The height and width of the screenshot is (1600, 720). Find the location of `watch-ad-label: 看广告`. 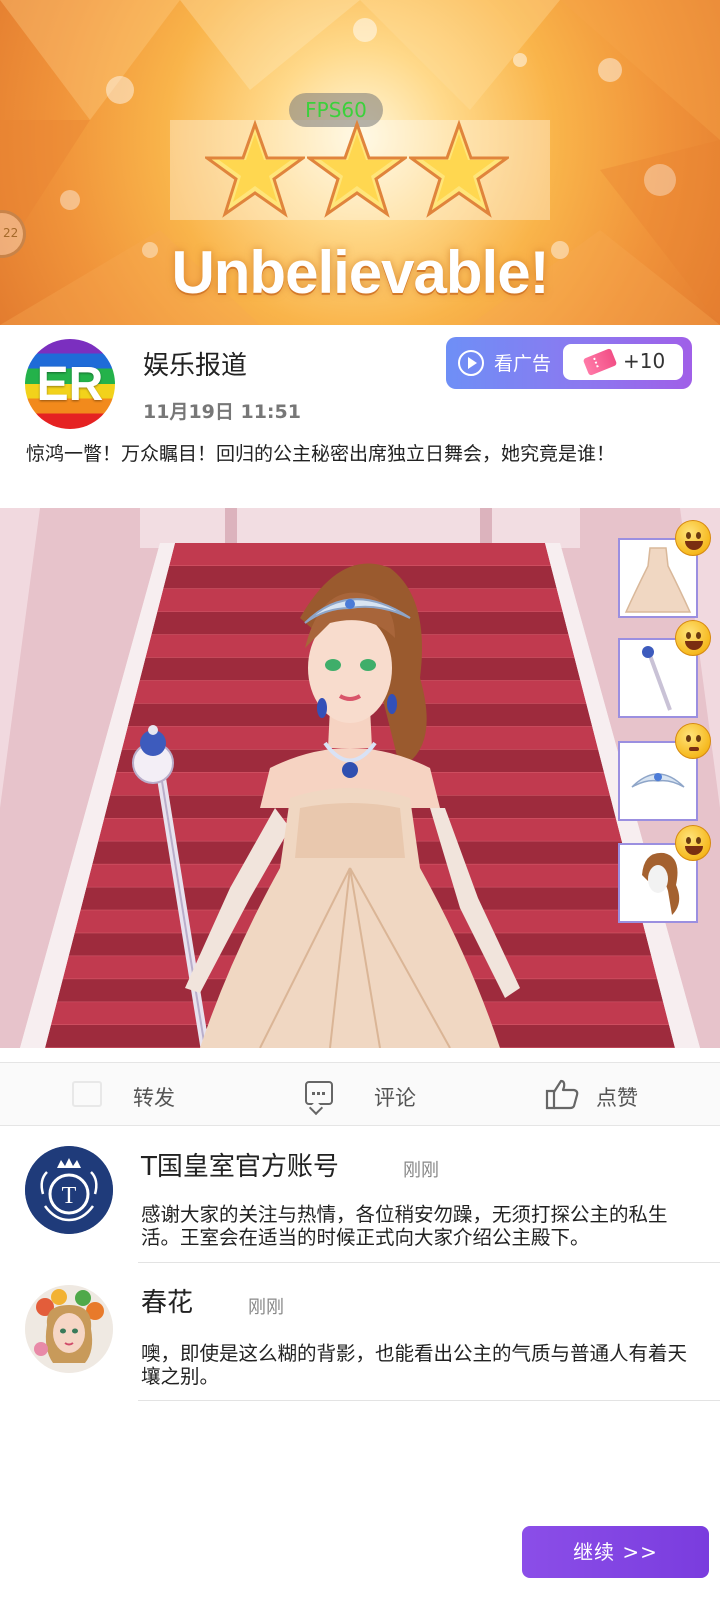

watch-ad-label: 看广告 is located at coordinates (523, 364).